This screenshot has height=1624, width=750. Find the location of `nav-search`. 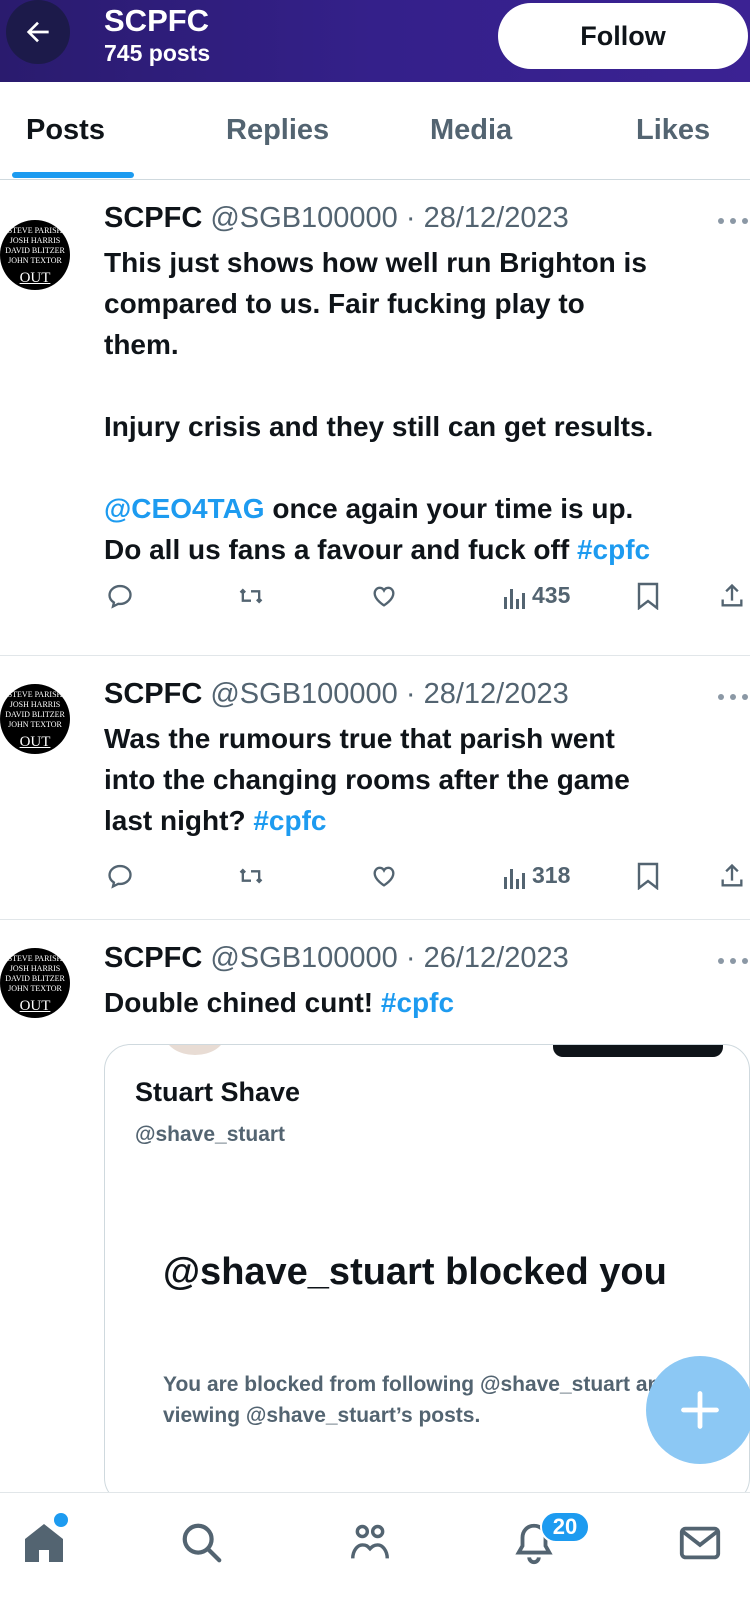

nav-search is located at coordinates (202, 1543).